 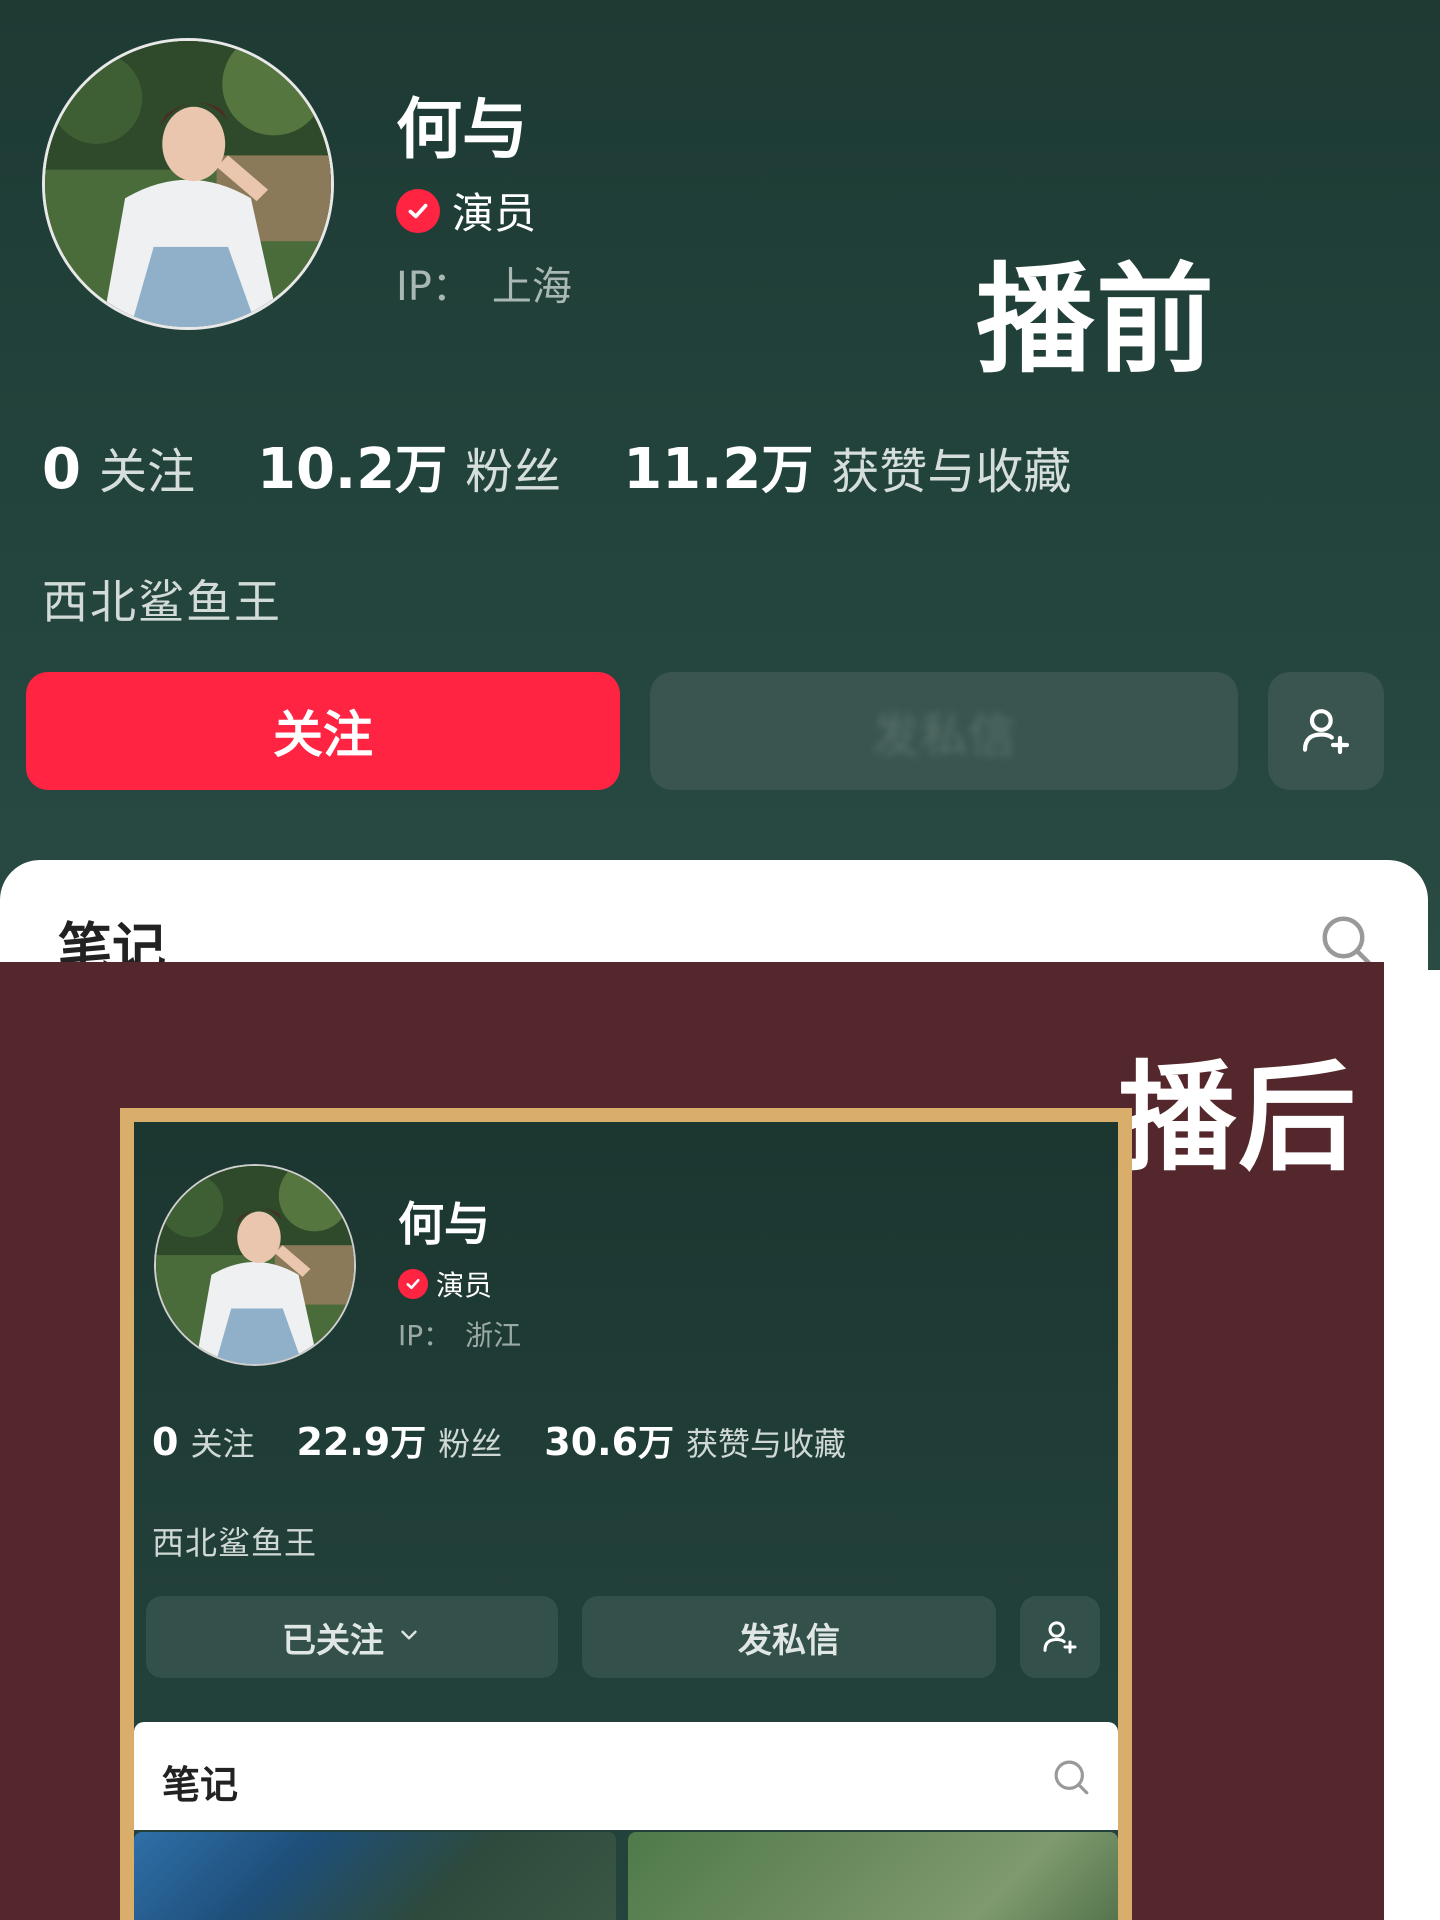 I want to click on profile-stats: 0 关注 22.9万 粉丝 30.6万 获赞与收藏, so click(x=520, y=1440).